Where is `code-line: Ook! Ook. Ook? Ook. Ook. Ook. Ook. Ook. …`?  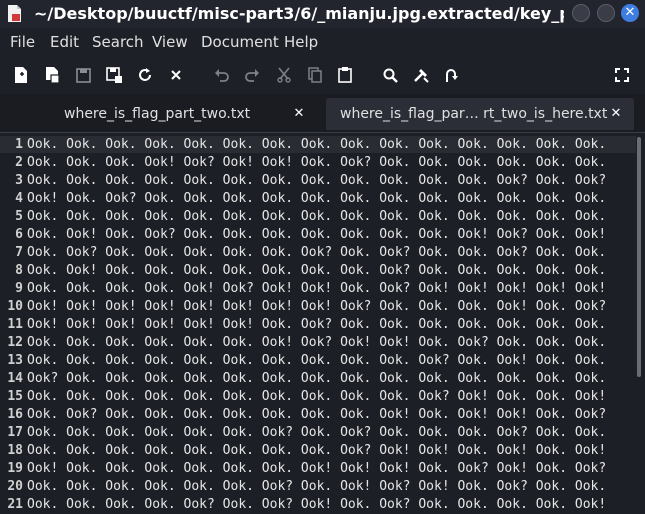 code-line: Ook! Ook. Ook? Ook. Ook. Ook. Ook. Ook. … is located at coordinates (316, 199).